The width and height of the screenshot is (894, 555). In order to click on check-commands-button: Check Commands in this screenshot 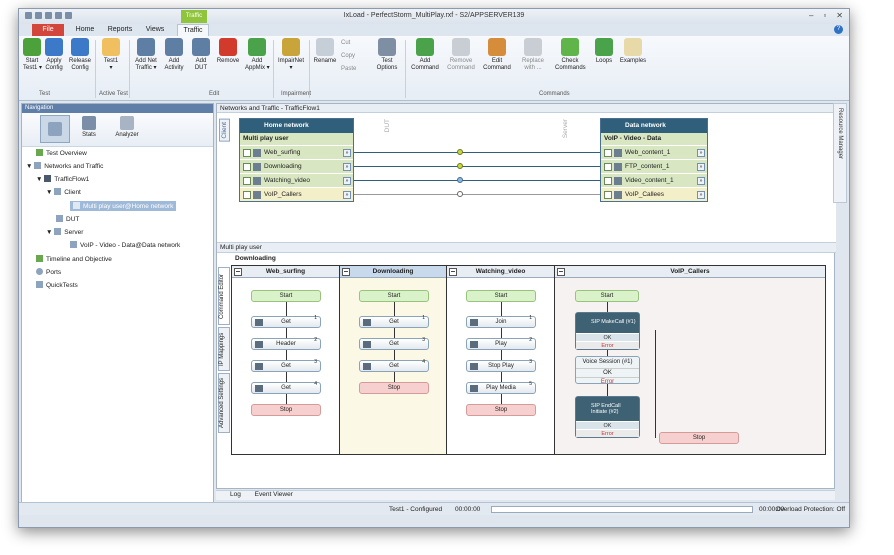, I will do `click(570, 55)`.